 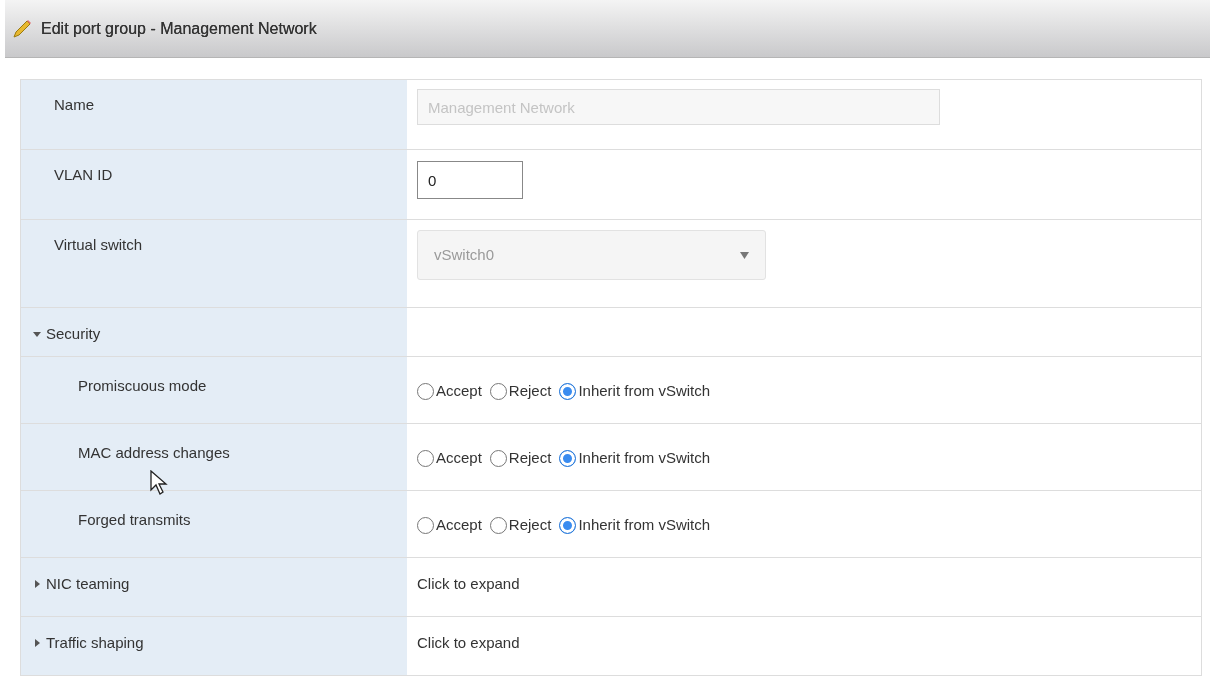 What do you see at coordinates (744, 255) in the screenshot?
I see `dropdown-arrow-icon` at bounding box center [744, 255].